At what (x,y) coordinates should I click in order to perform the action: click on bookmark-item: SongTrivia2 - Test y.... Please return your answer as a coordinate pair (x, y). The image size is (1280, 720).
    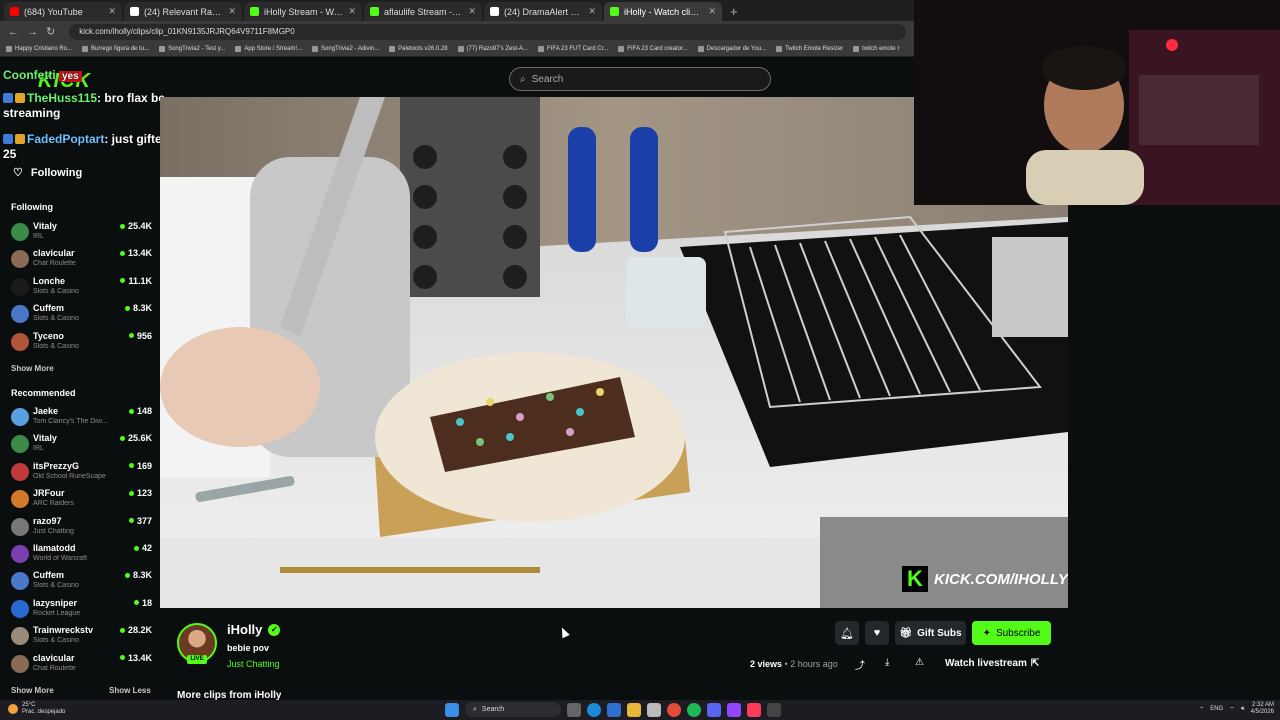
    Looking at the image, I should click on (192, 49).